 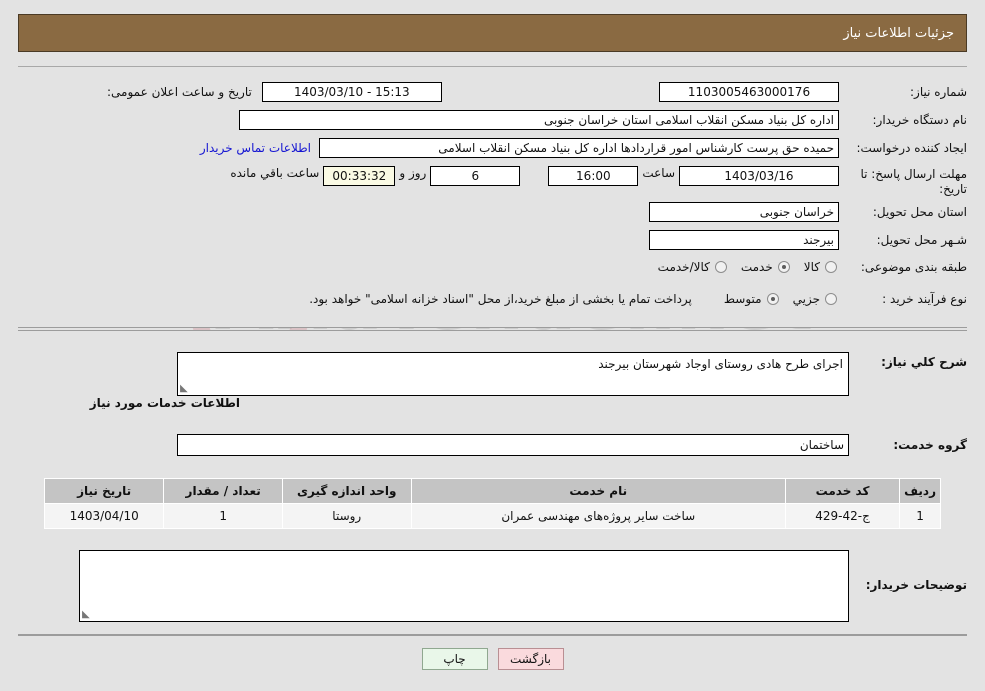 What do you see at coordinates (179, 92) in the screenshot?
I see `announce-datetime-label: تاریخ و ساعت اعلان عمومی:` at bounding box center [179, 92].